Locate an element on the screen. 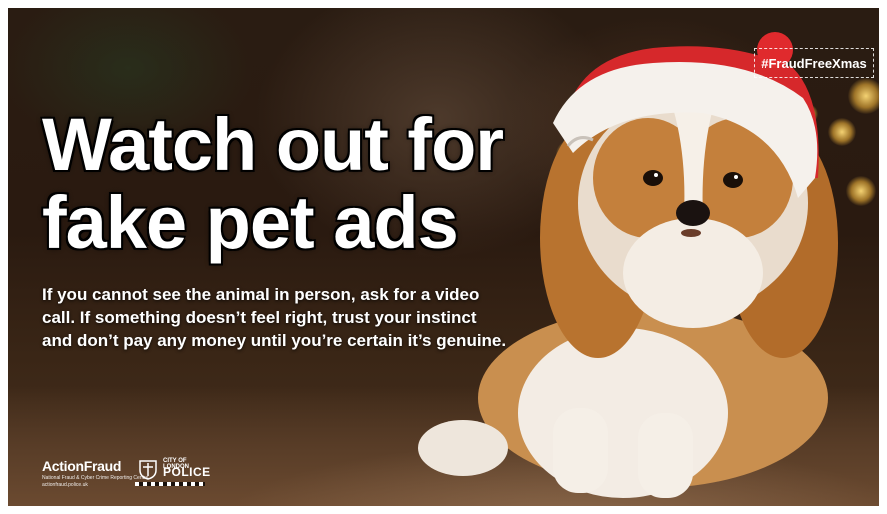 The height and width of the screenshot is (514, 887). action-fraud-url: actionfraud.police.uk is located at coordinates (65, 485).